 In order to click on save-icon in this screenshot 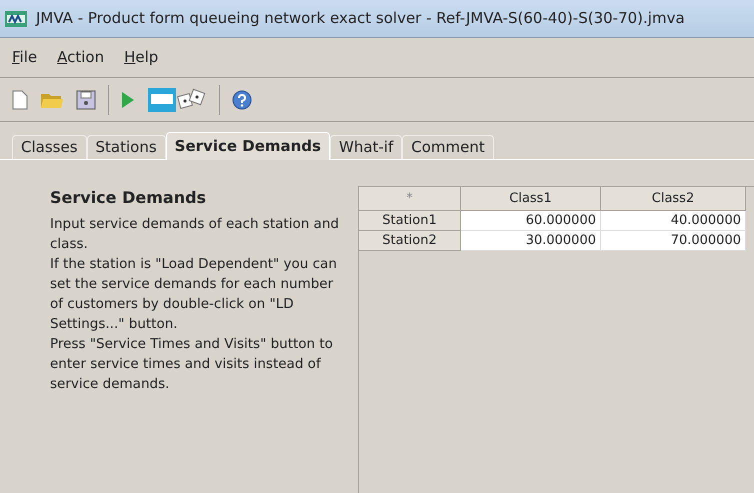, I will do `click(86, 100)`.